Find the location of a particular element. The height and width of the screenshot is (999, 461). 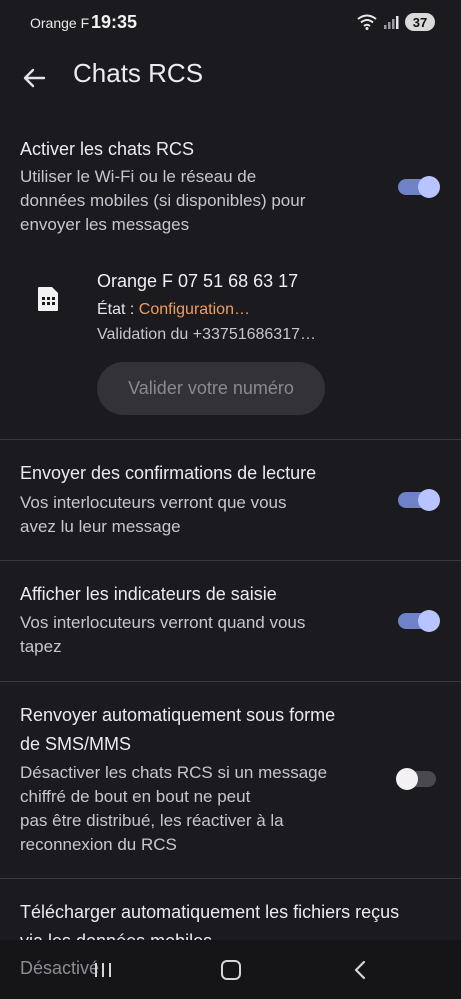

setting-title: Activer les chats RCS is located at coordinates (107, 149).